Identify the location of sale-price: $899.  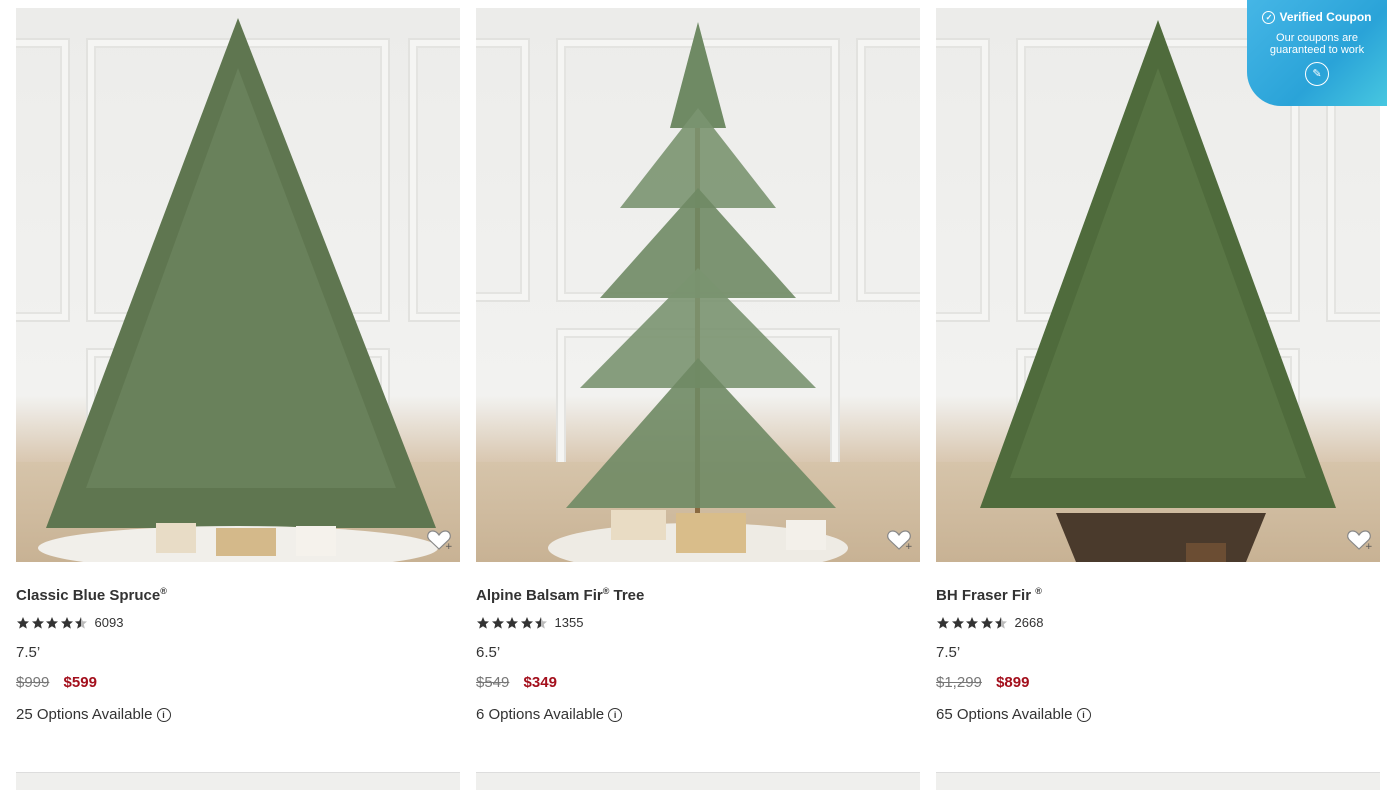
(1013, 682).